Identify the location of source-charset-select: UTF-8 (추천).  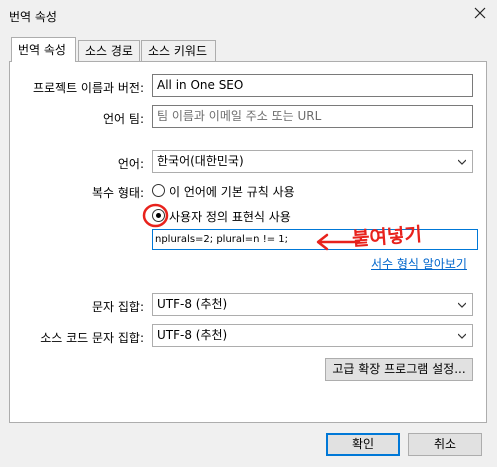
(312, 335).